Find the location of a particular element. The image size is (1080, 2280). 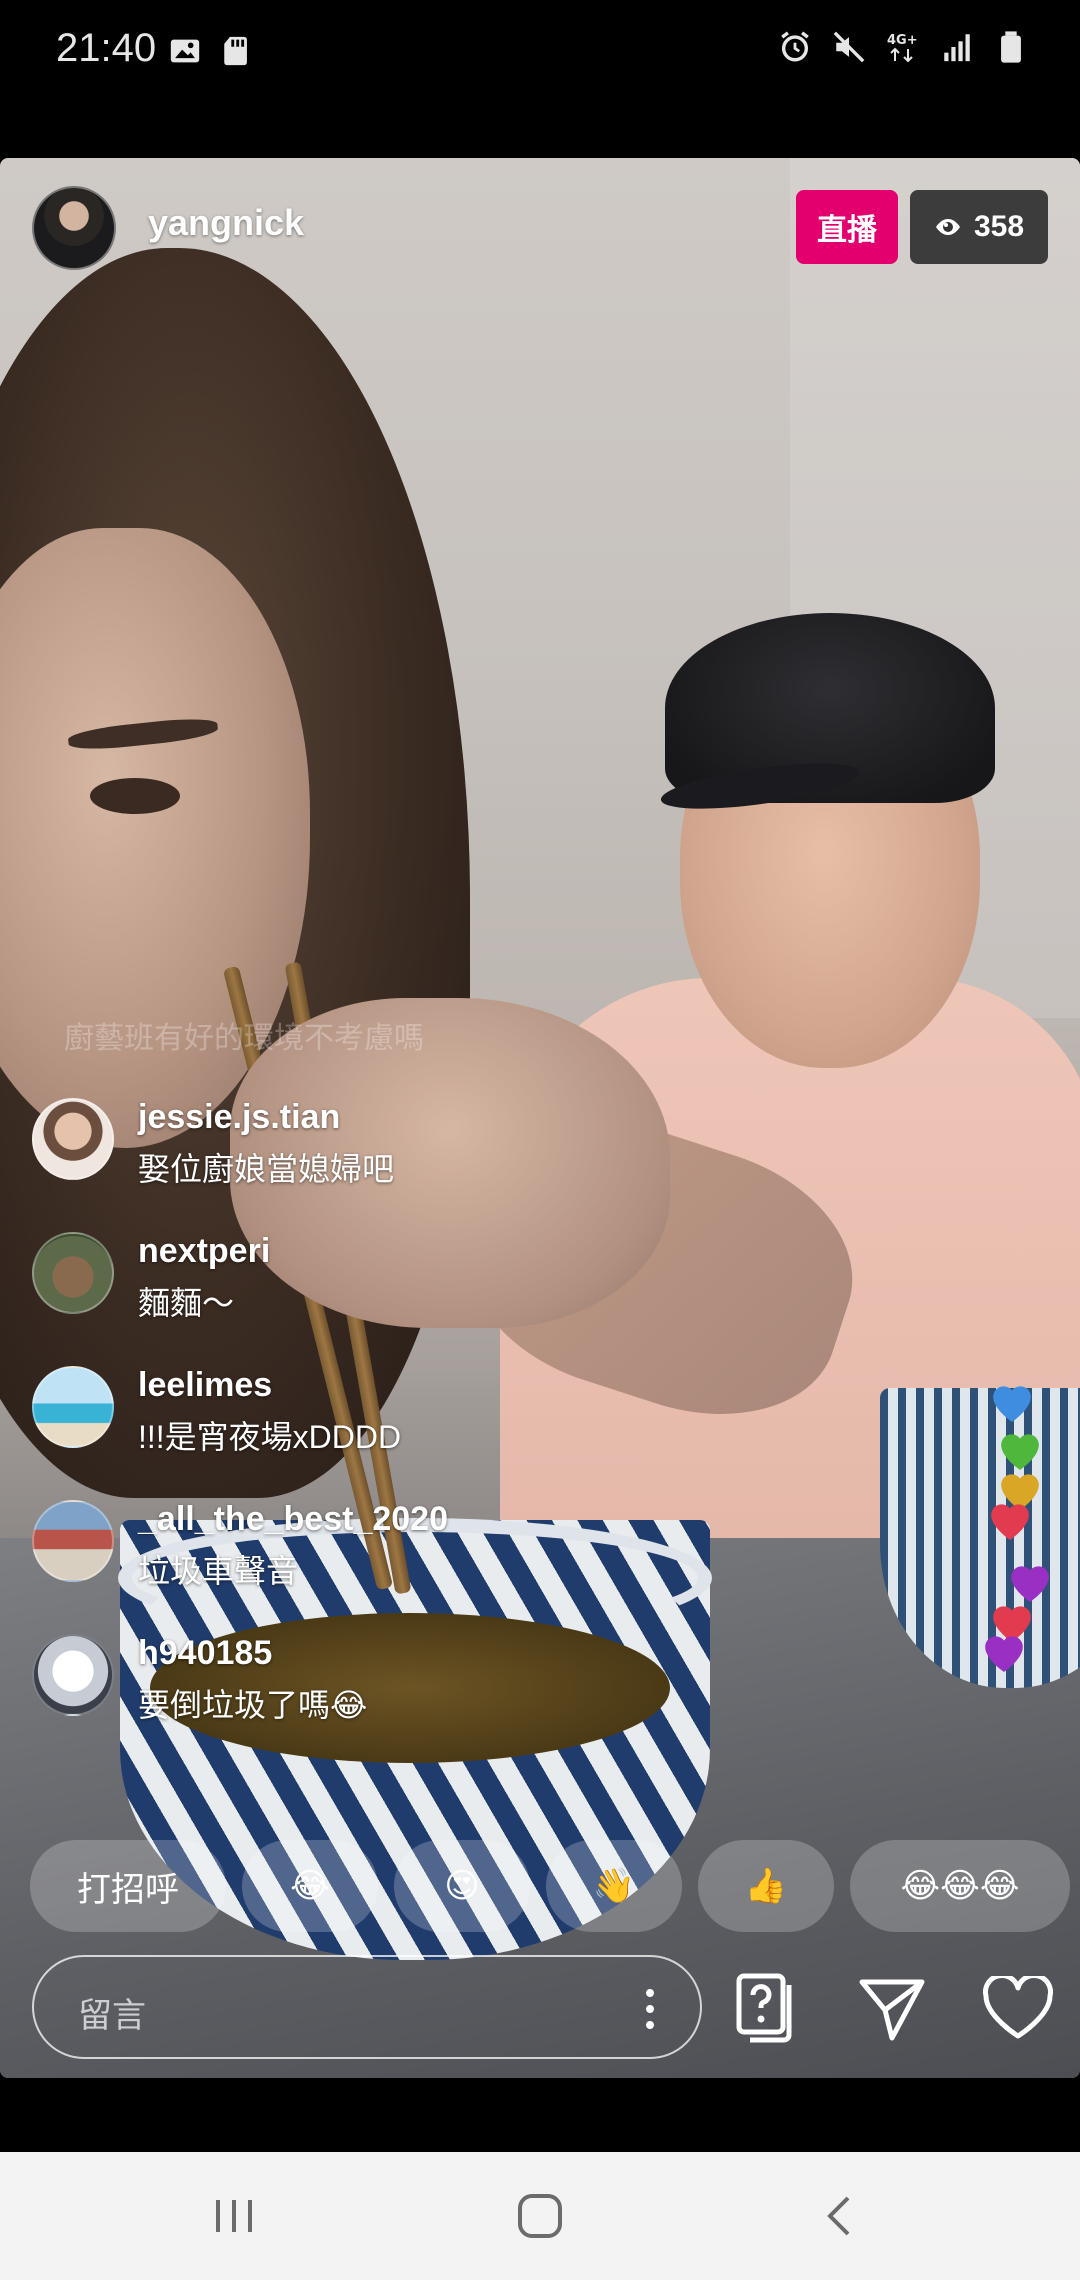

system-navigation-bar is located at coordinates (540, 2216).